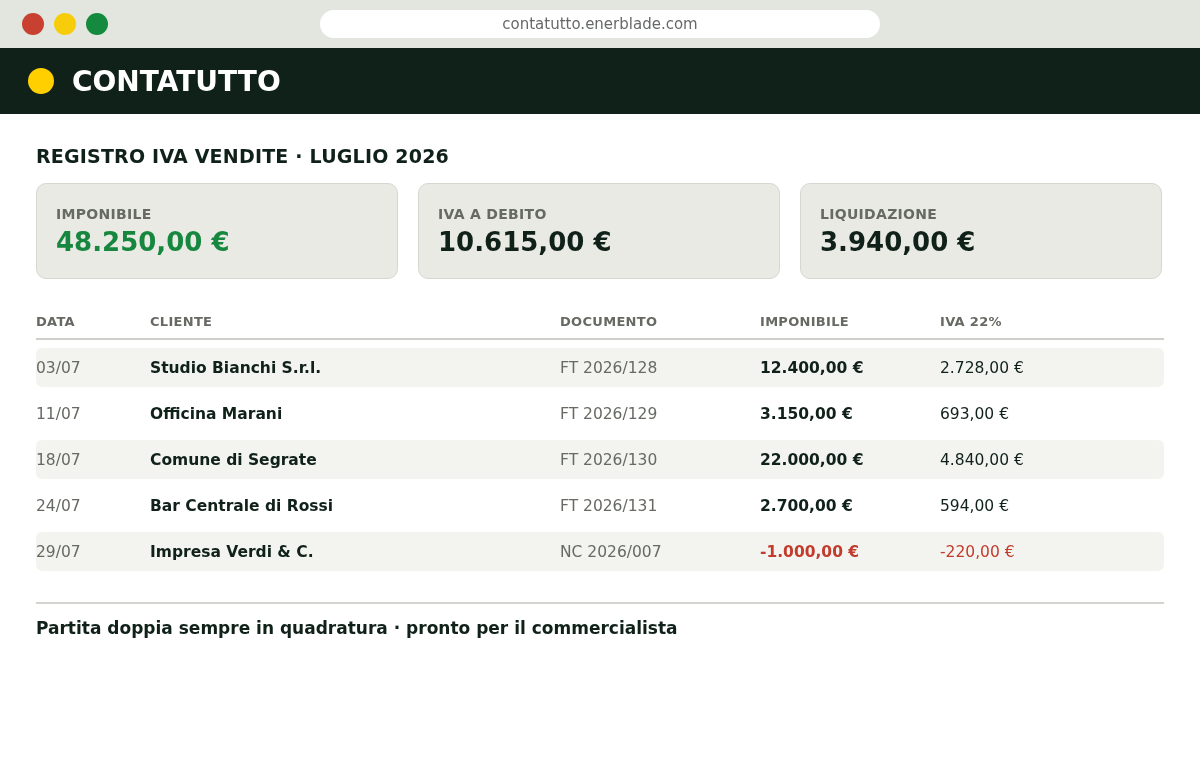 The image size is (1200, 760). I want to click on column-header: CLIENTE, so click(182, 321).